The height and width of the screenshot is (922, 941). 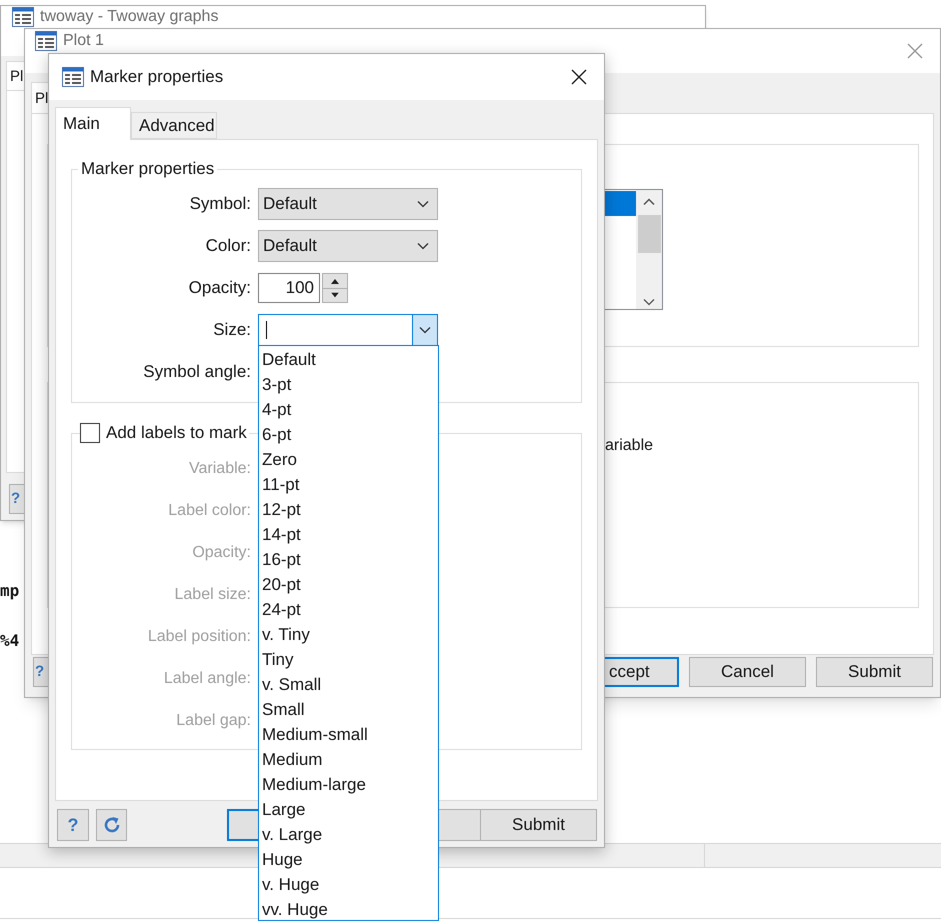 I want to click on field-label: Symbol angle:, so click(x=197, y=372).